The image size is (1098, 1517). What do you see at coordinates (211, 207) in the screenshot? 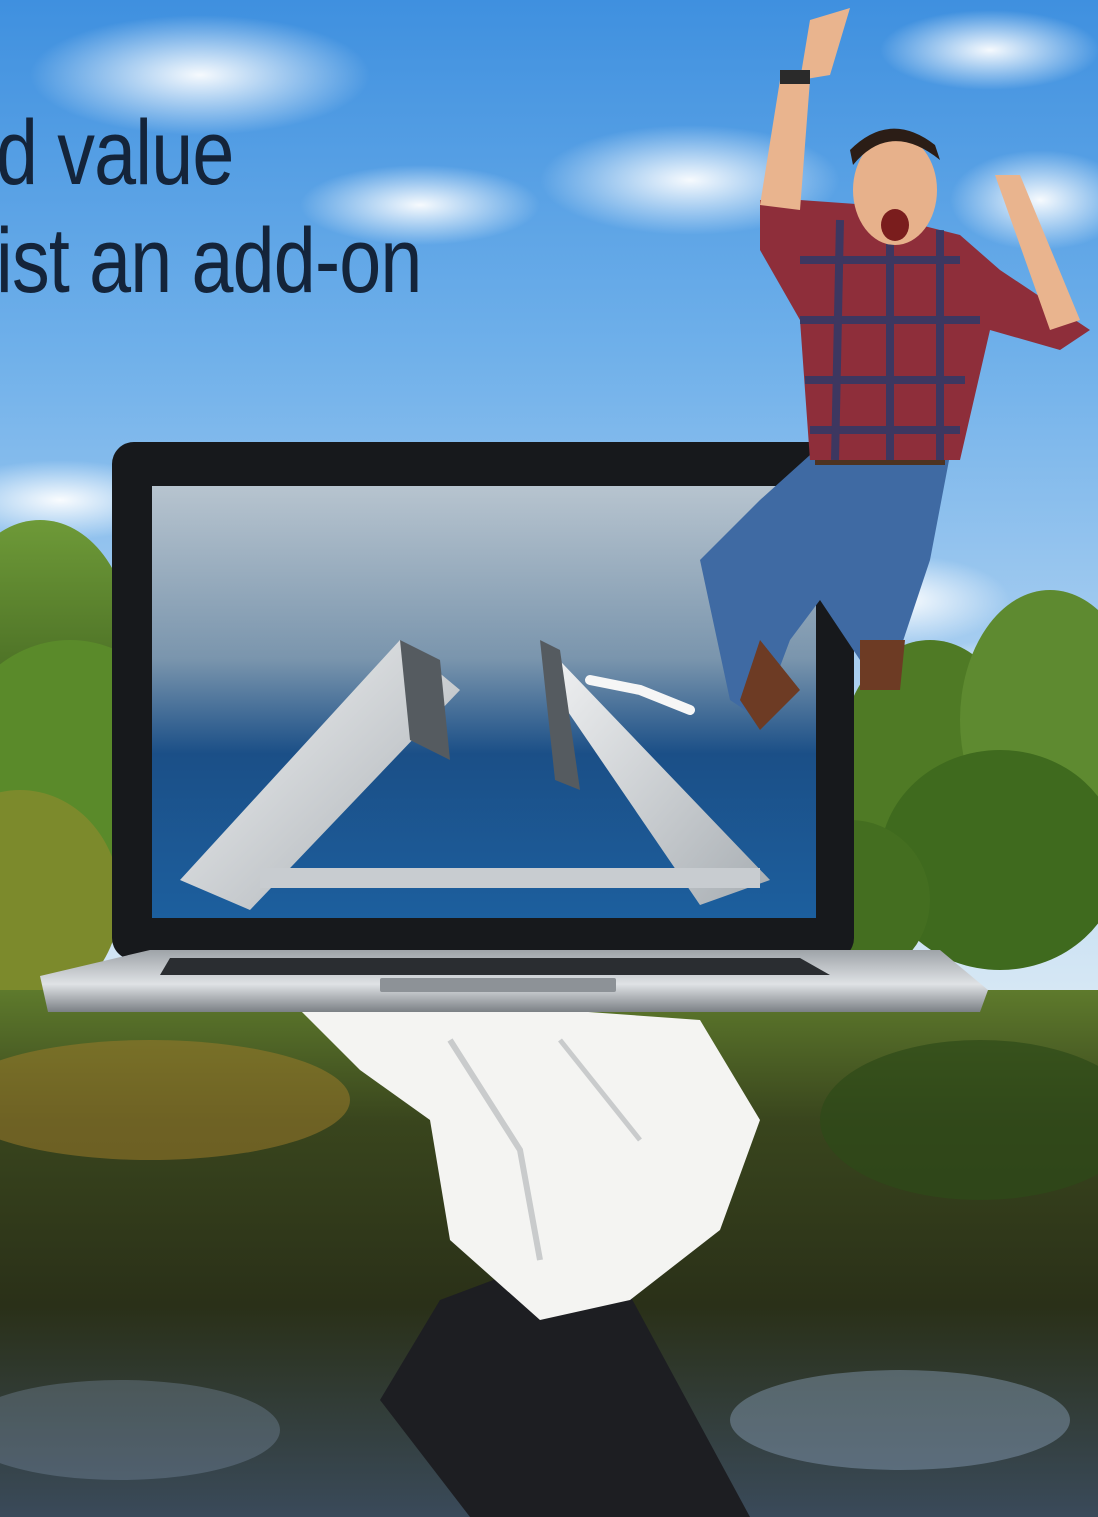
I see `headline: d value ist an add-on` at bounding box center [211, 207].